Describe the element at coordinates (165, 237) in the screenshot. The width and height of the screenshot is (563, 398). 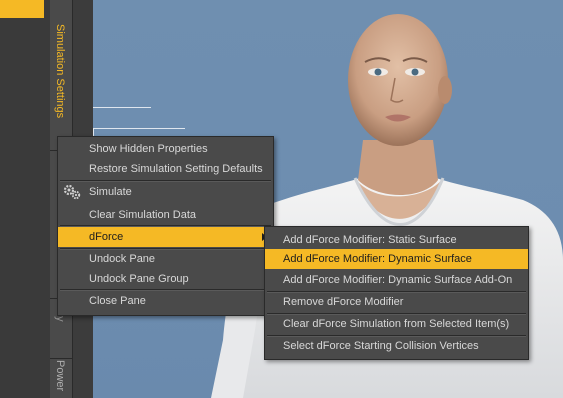
I see `menu-item-dforce: dForce` at that location.